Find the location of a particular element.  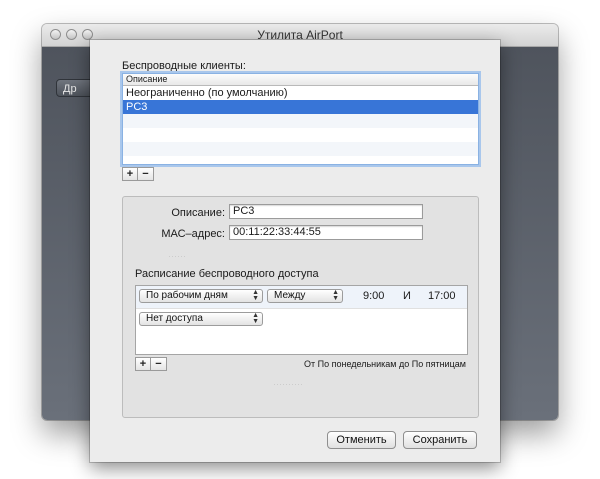

mode-popup-value: Между is located at coordinates (290, 295).